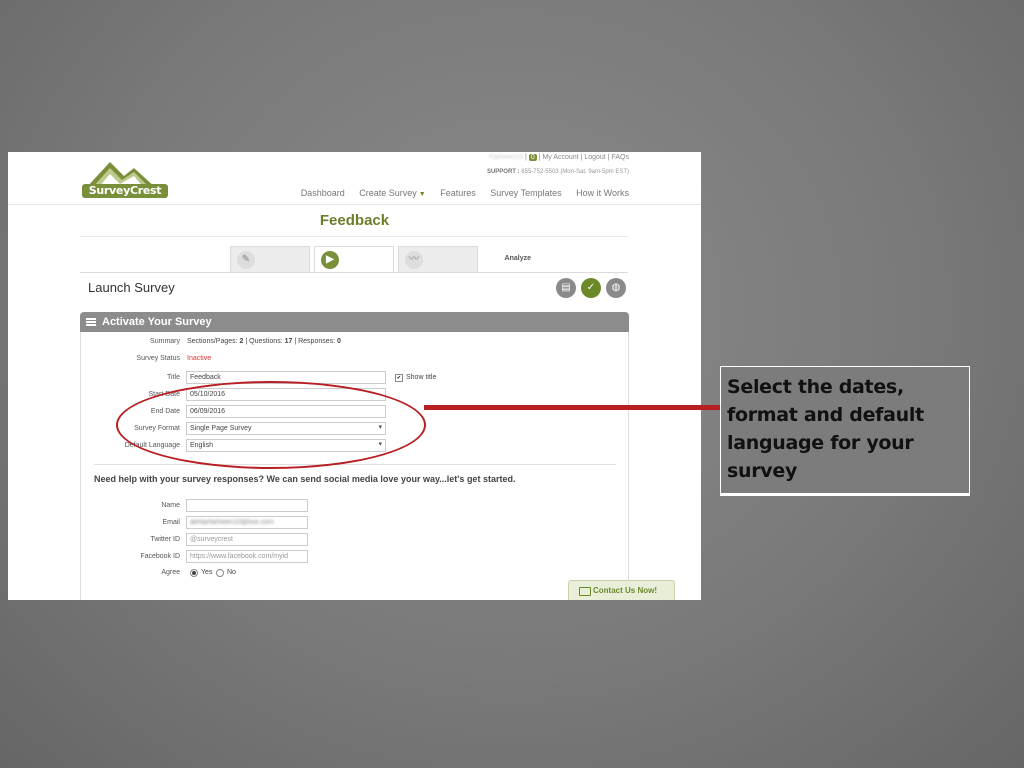  Describe the element at coordinates (199, 358) in the screenshot. I see `status-badge: Inactive` at that location.